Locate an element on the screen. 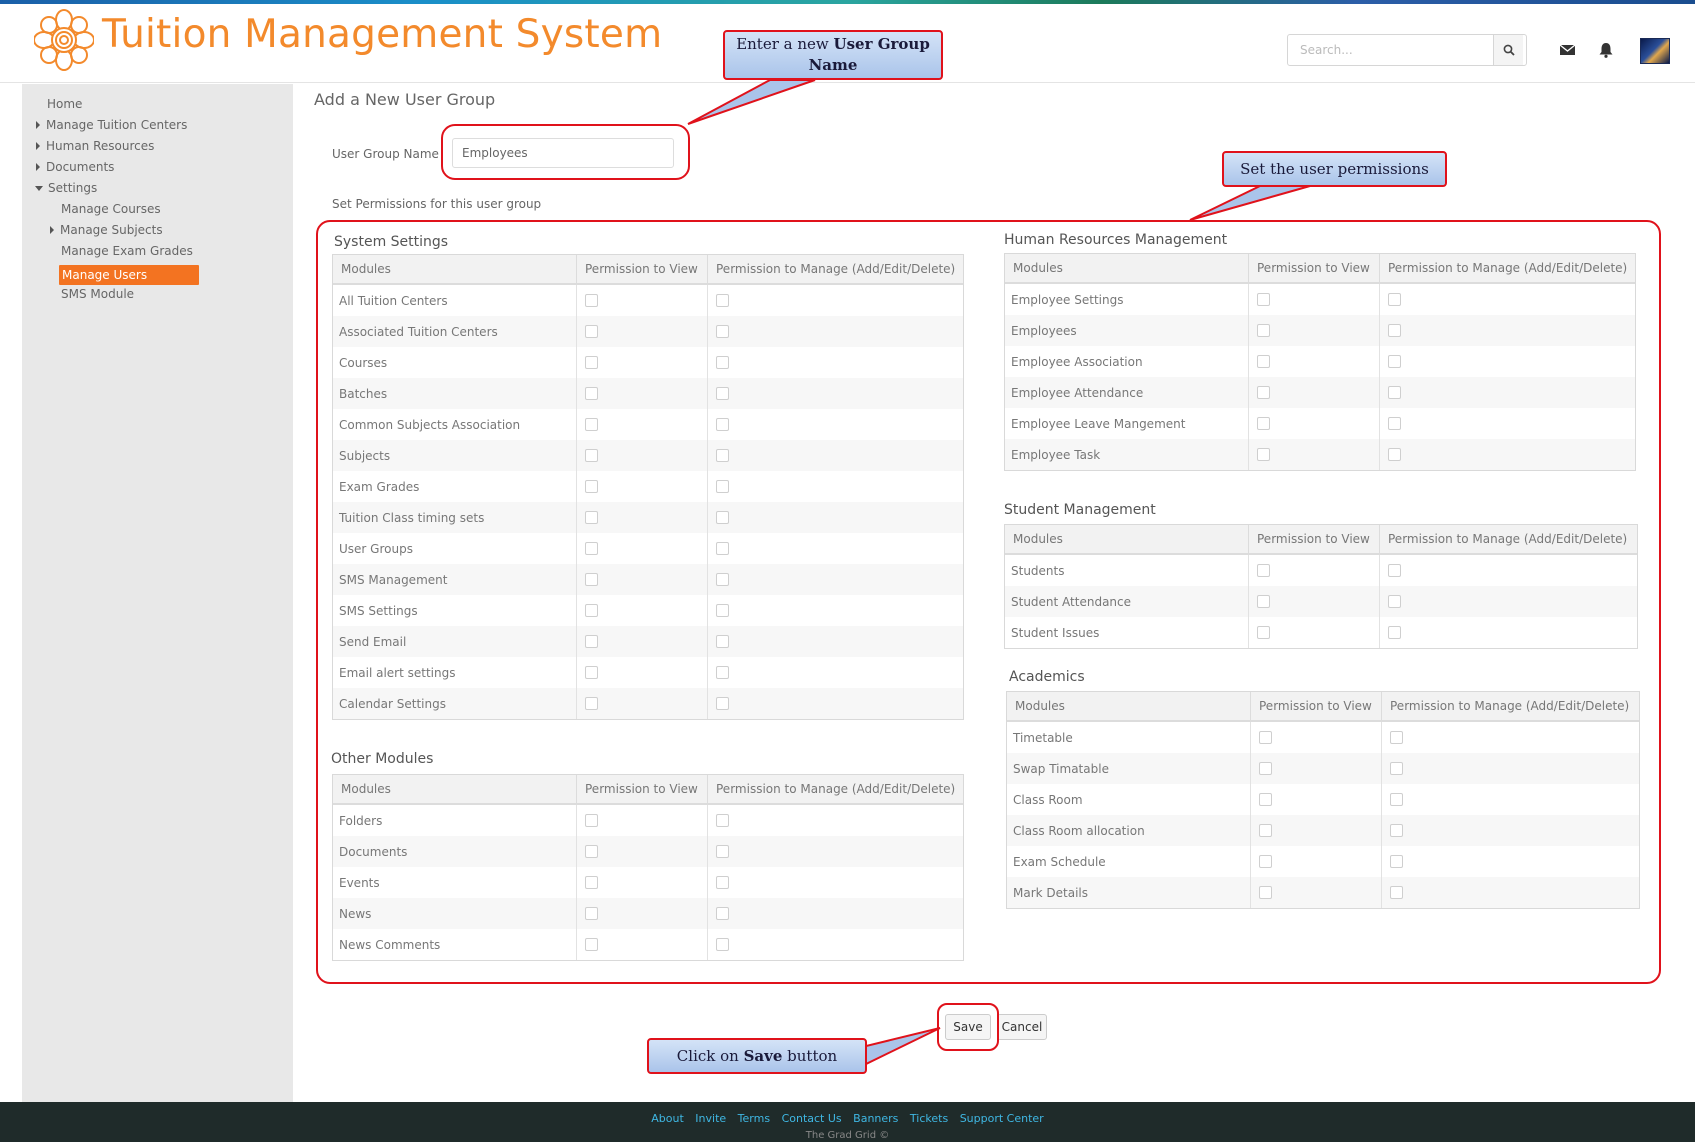  footer-link-banners: Banners is located at coordinates (875, 1118).